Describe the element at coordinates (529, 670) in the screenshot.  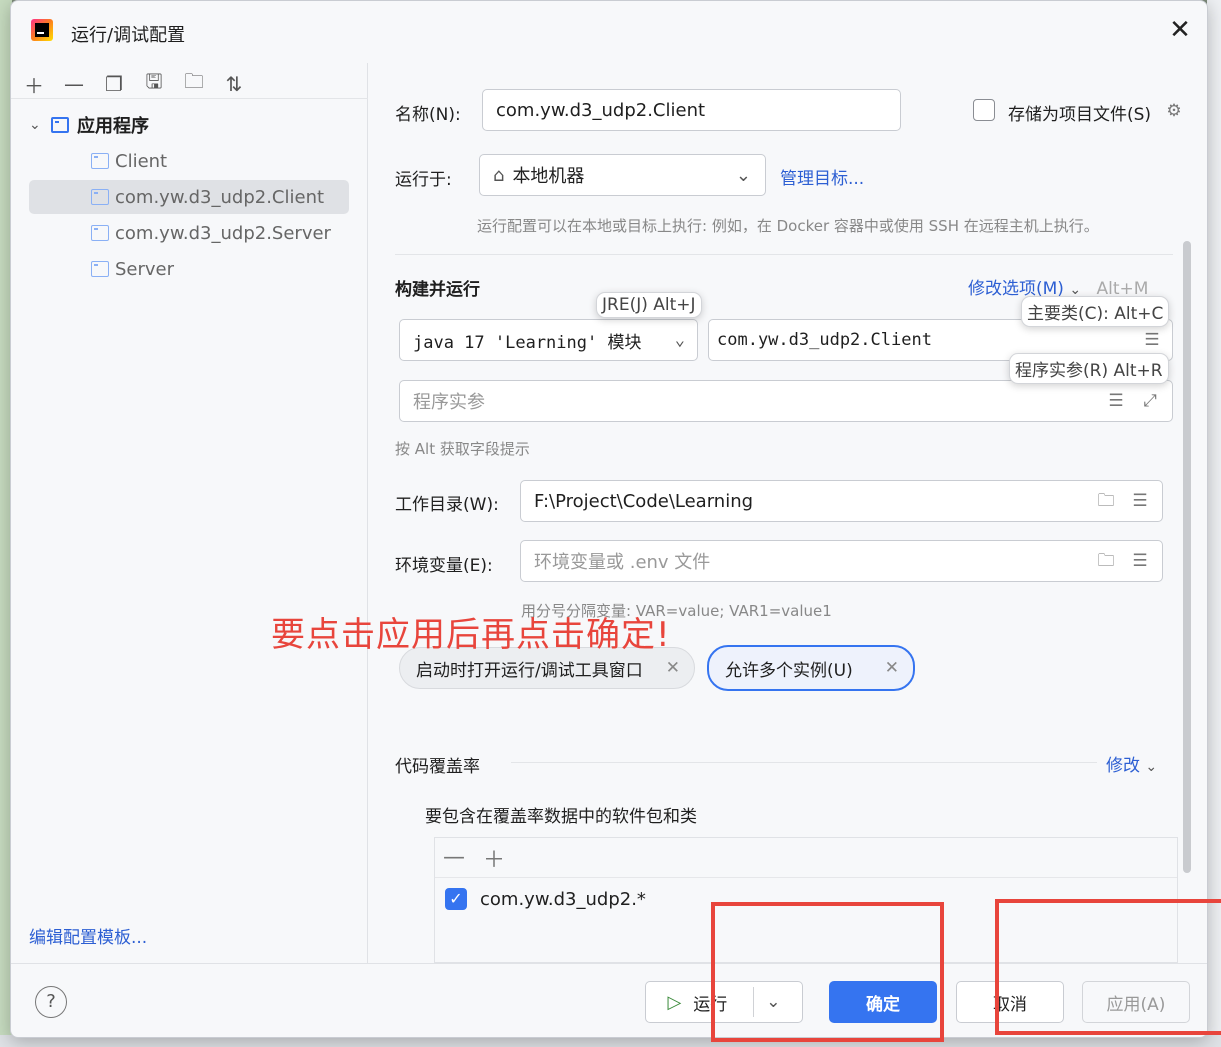
I see `chip-label: 启动时打开运行/调试工具窗口` at that location.